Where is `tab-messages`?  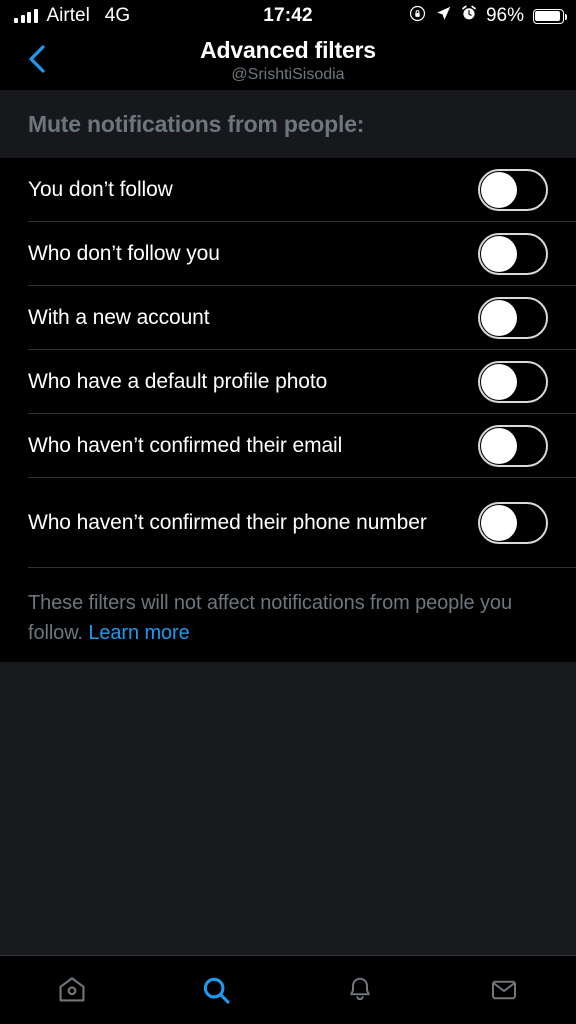
tab-messages is located at coordinates (504, 990).